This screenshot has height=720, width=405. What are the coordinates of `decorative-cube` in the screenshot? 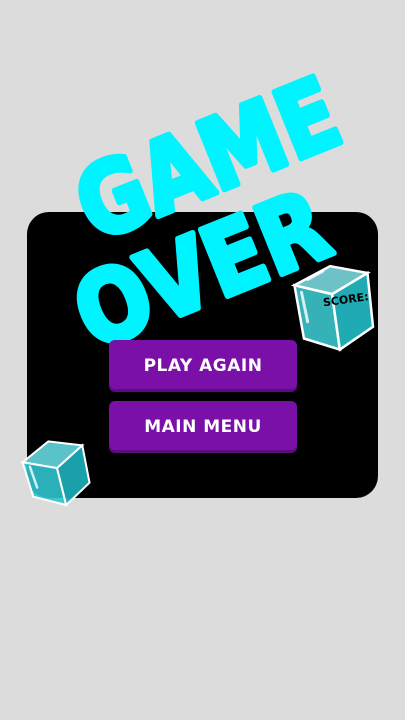 It's located at (55, 473).